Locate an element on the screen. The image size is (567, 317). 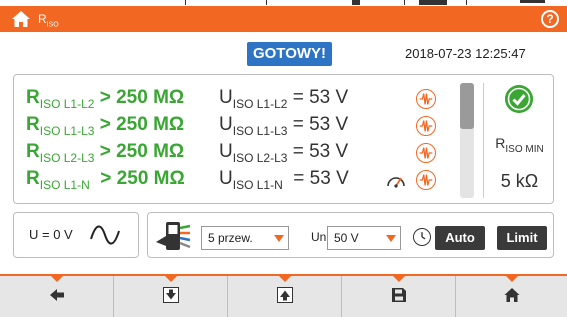
results-scrollbar is located at coordinates (467, 140).